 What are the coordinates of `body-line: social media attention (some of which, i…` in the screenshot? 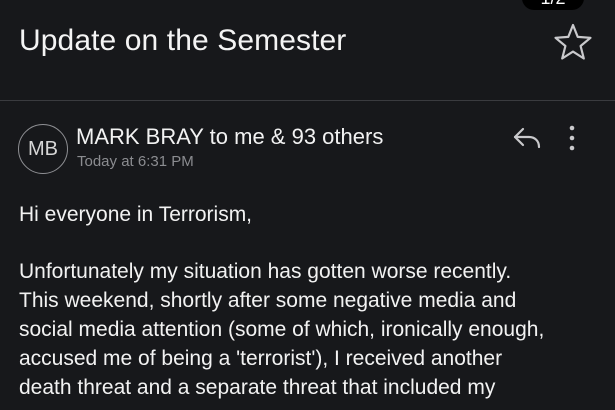 It's located at (282, 329).